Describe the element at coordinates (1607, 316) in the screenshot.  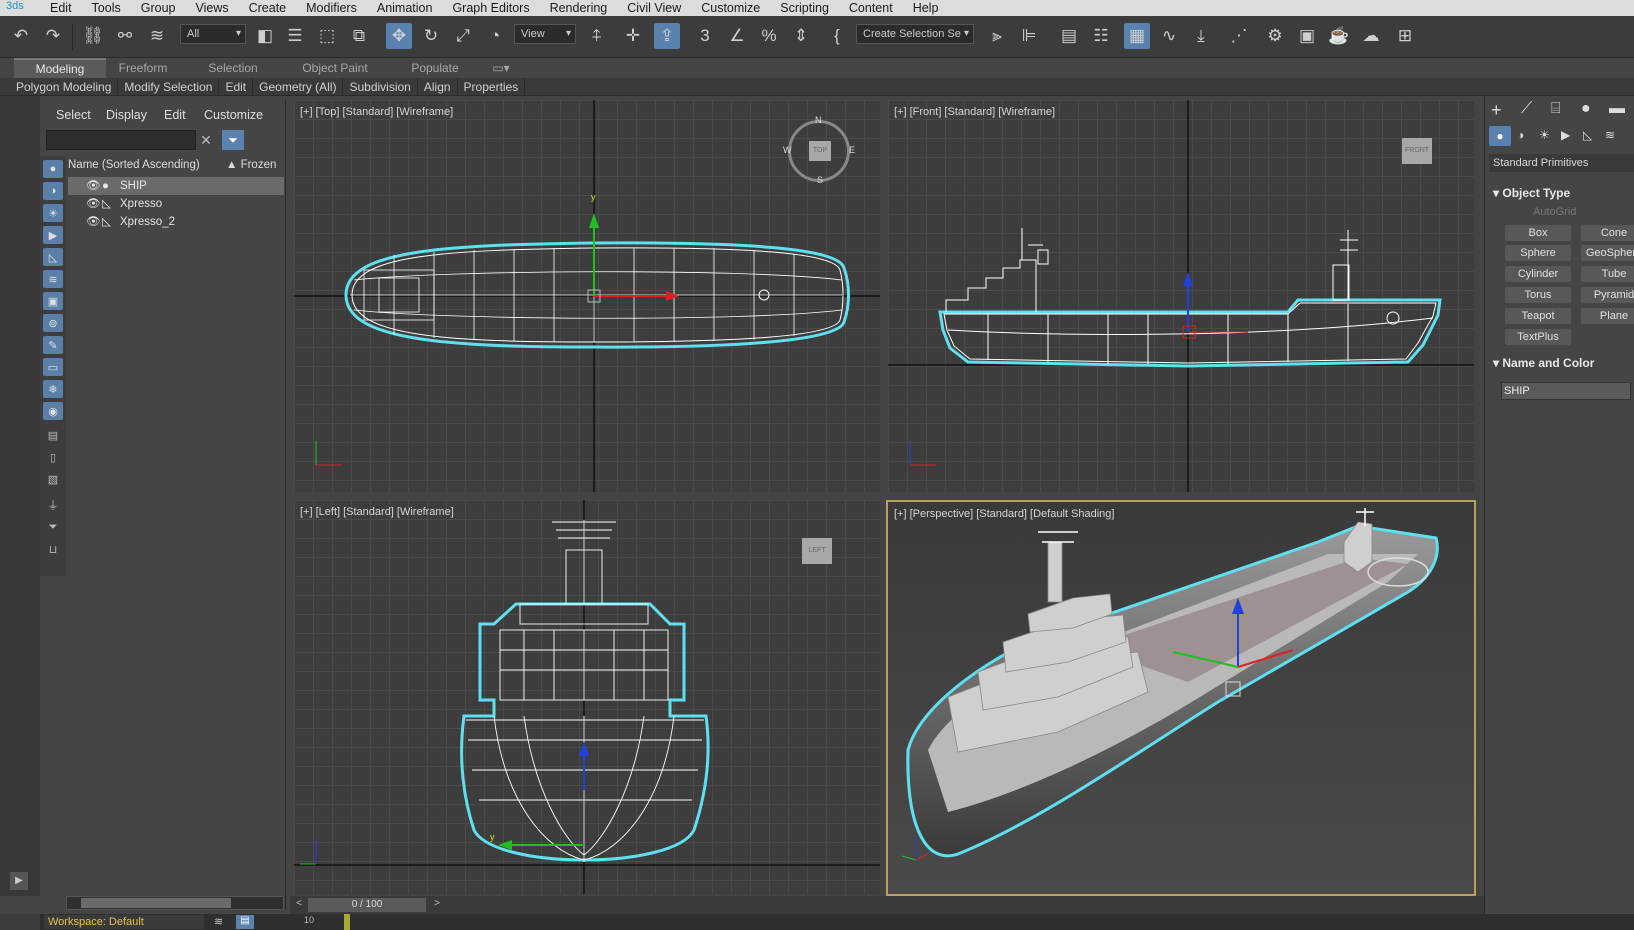
I see `plane-button: Plane` at that location.